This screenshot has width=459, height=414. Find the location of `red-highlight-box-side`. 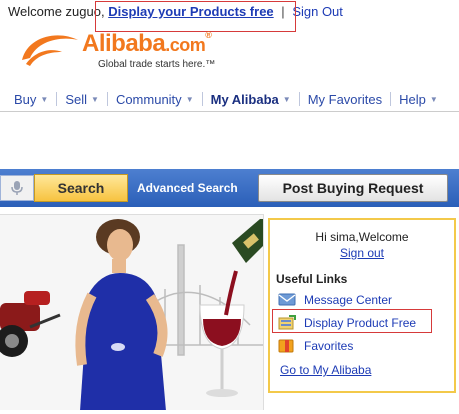

red-highlight-box-side is located at coordinates (352, 321).